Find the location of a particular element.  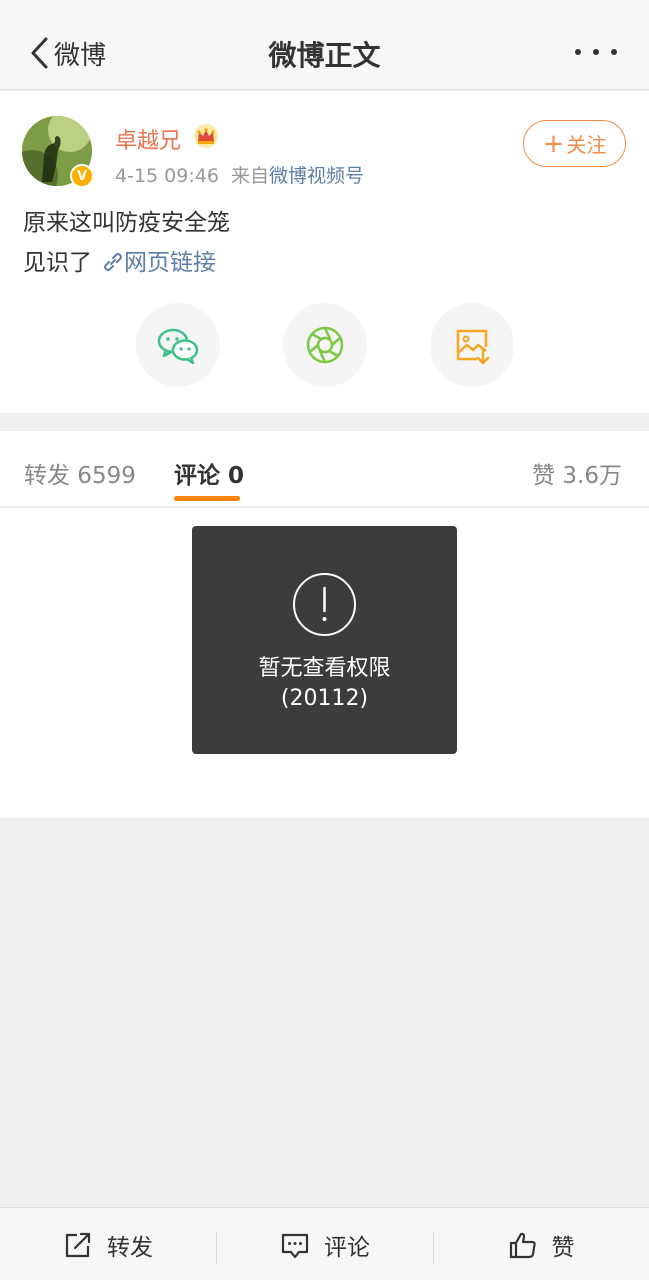

post-text: 见识了 is located at coordinates (57, 263).